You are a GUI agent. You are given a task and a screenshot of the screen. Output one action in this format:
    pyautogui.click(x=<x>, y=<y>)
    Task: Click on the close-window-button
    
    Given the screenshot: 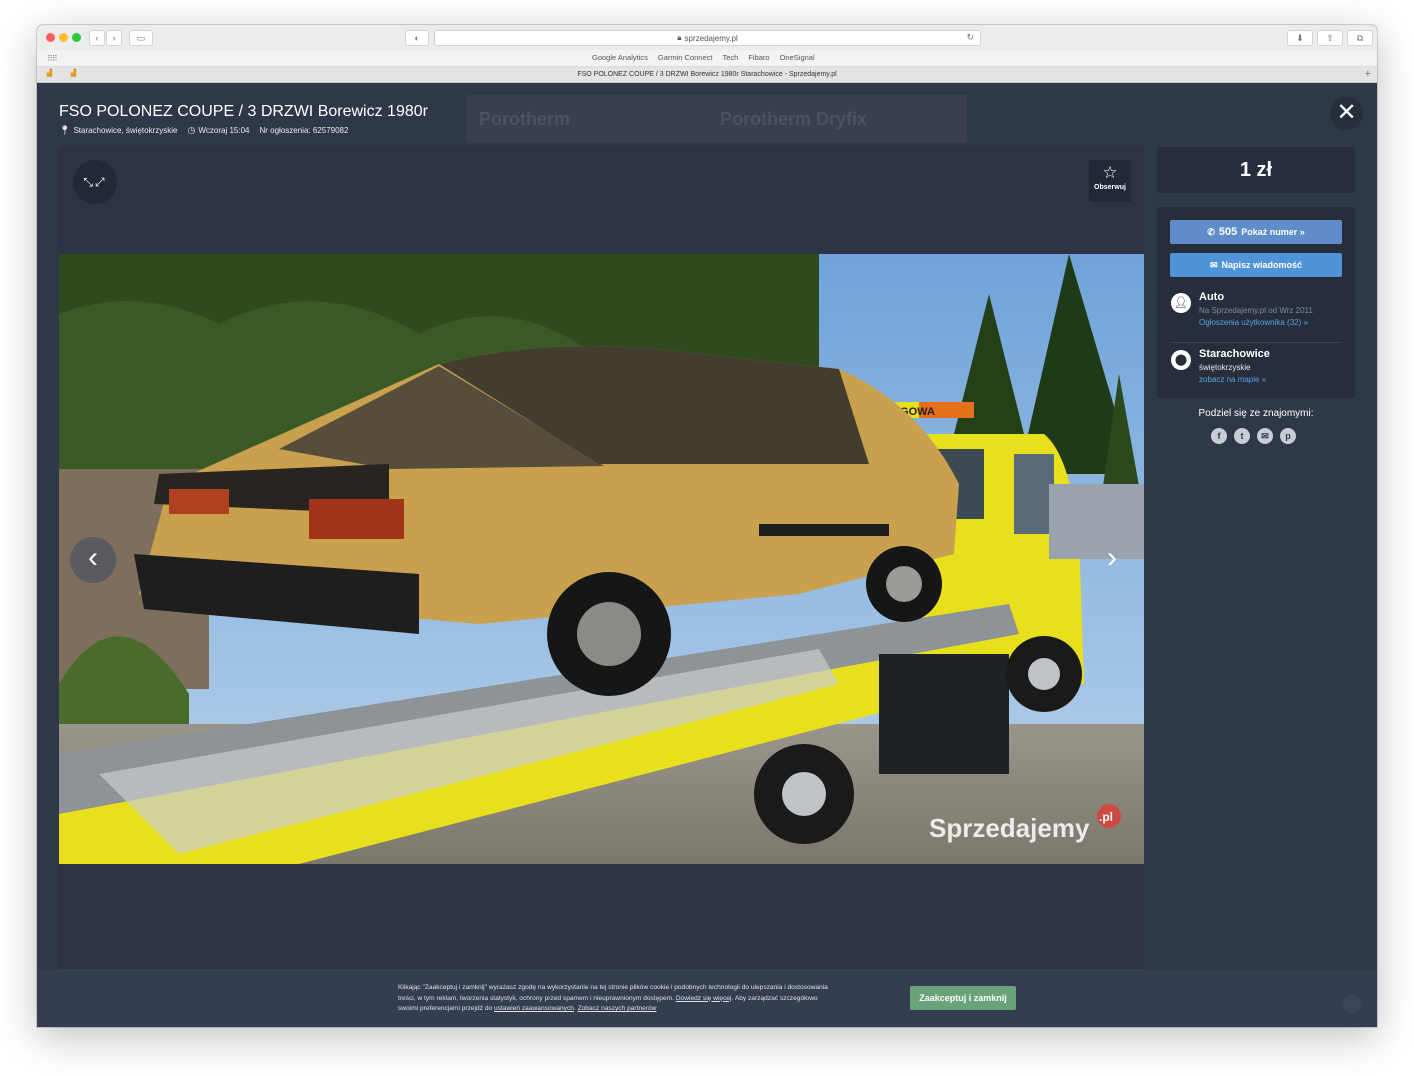 What is the action you would take?
    pyautogui.click(x=50, y=37)
    